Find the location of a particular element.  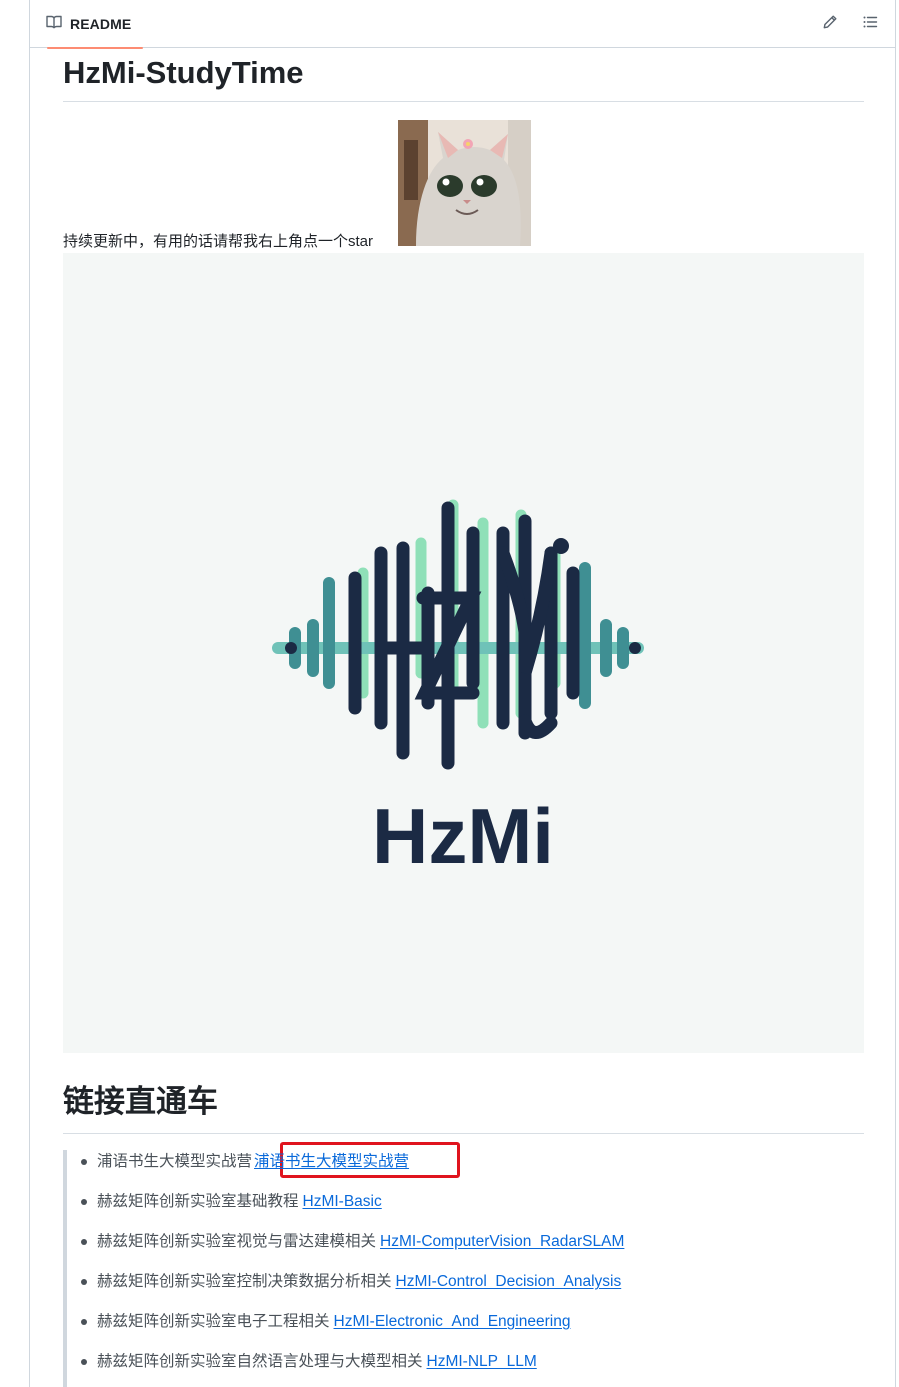

link-description: 浦语书生大模型实战营 is located at coordinates (175, 1161).